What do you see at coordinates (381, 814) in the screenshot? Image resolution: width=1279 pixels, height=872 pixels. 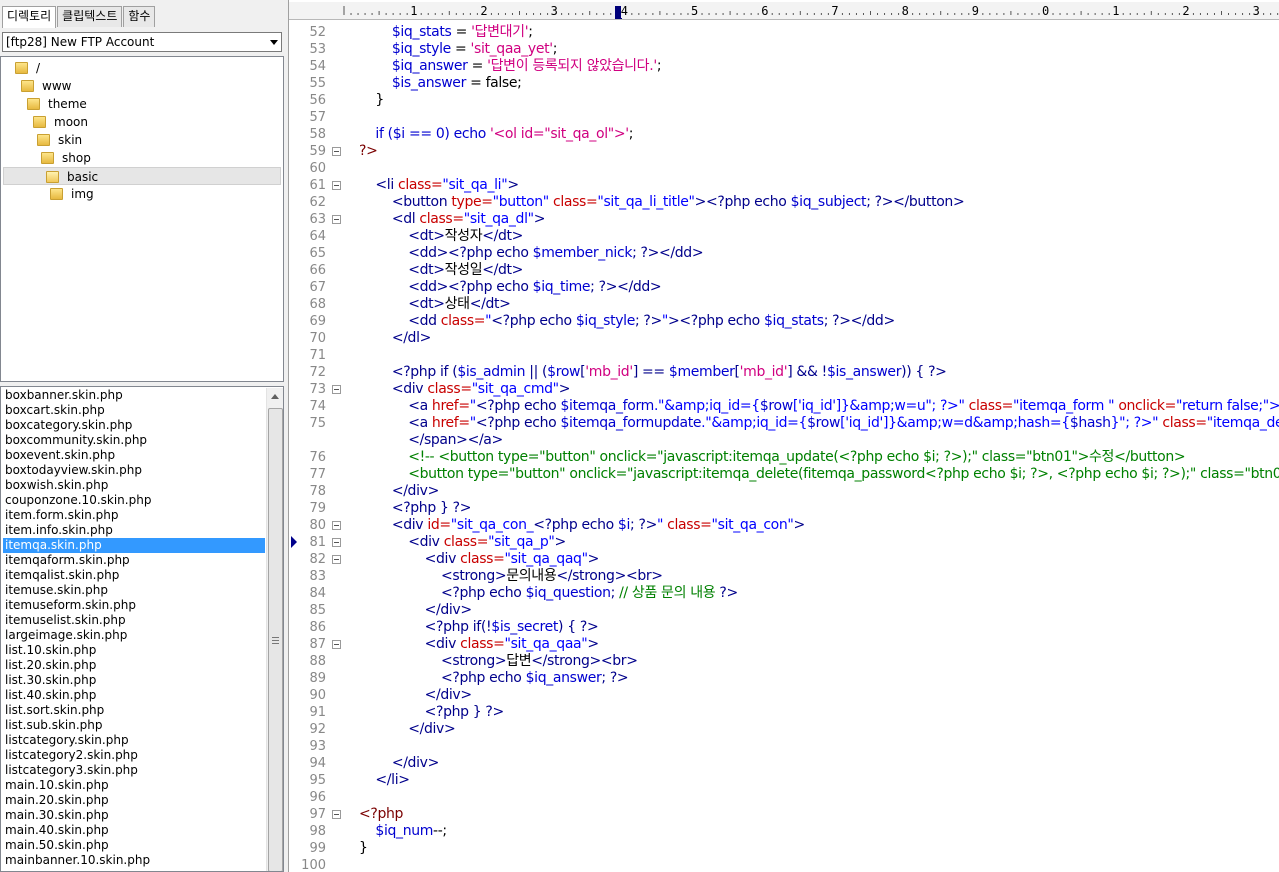 I see `code-line: <?php` at bounding box center [381, 814].